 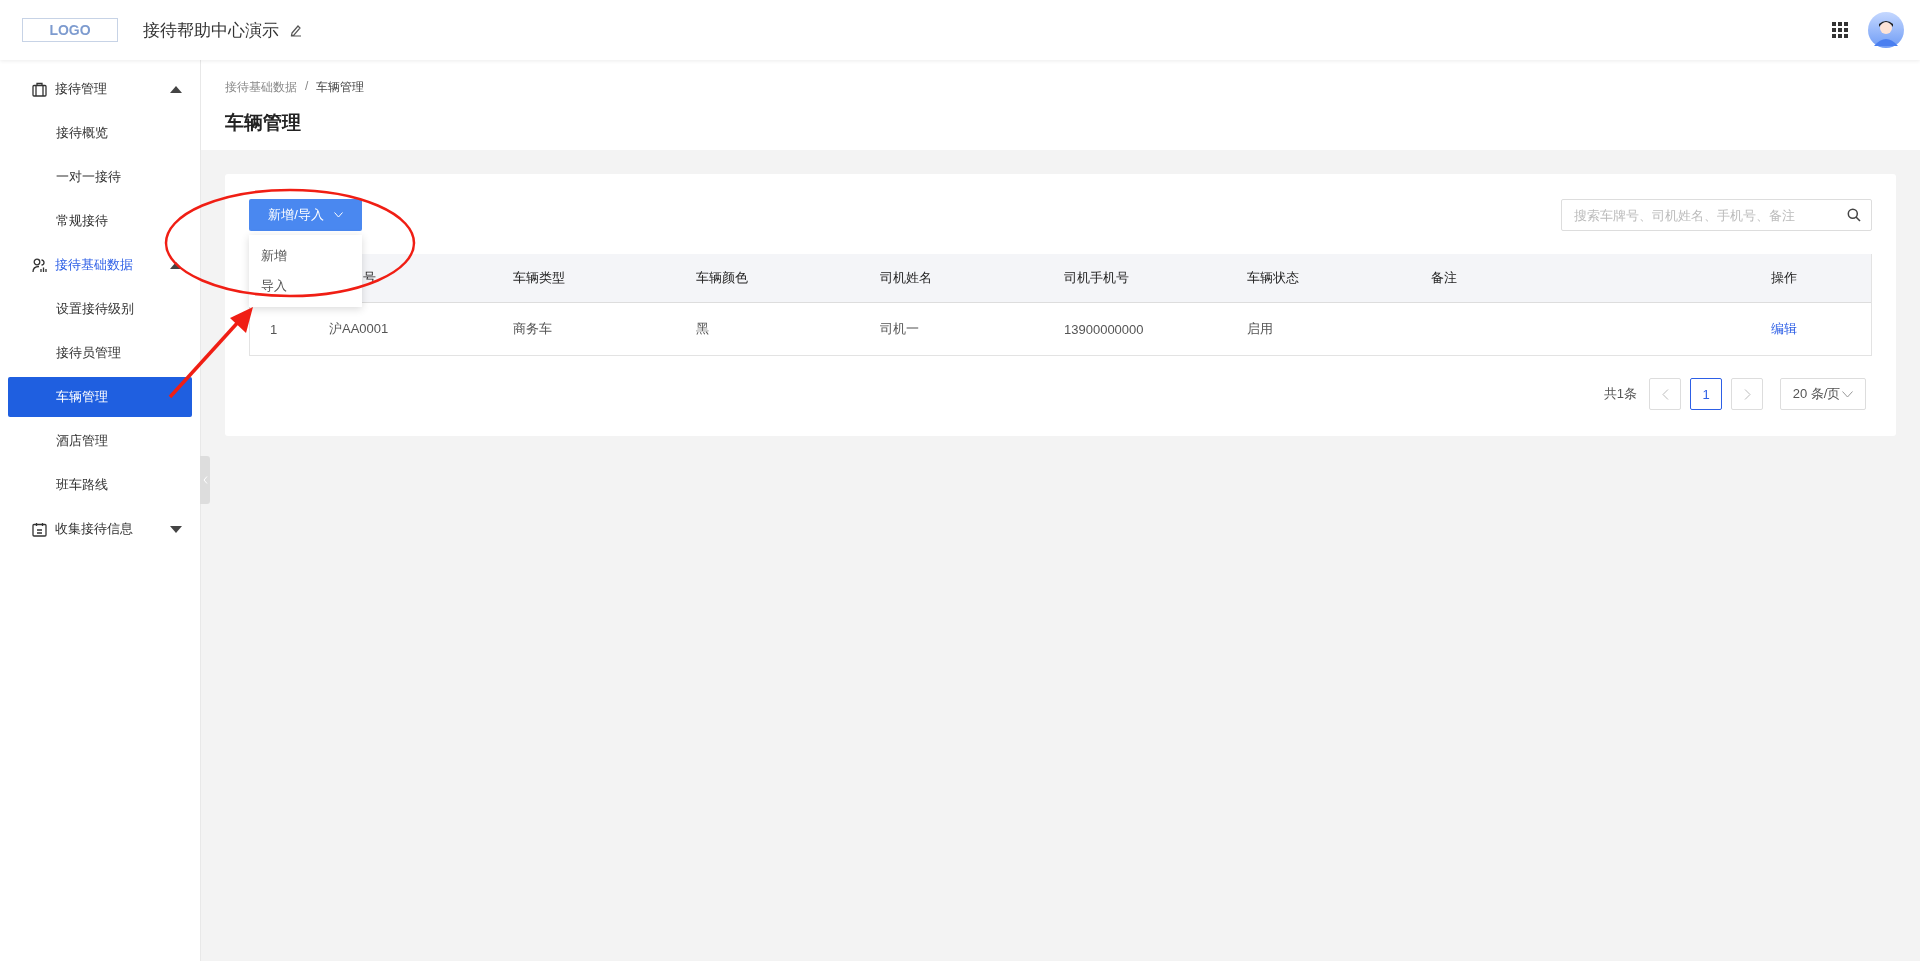 I want to click on table-cell: 13900000000, so click(x=1104, y=329).